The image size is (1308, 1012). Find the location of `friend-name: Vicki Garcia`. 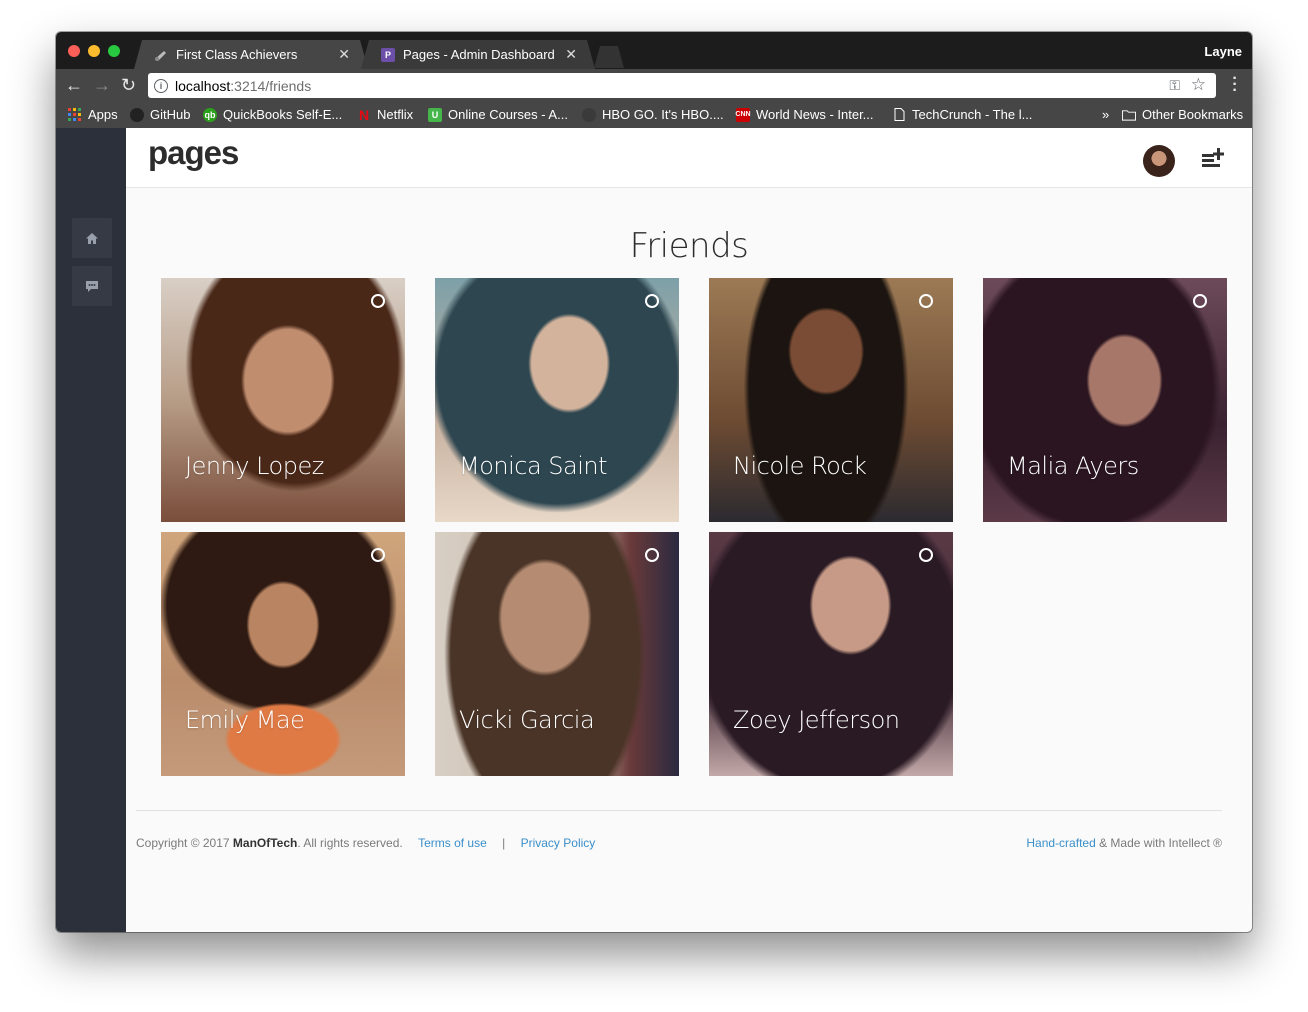

friend-name: Vicki Garcia is located at coordinates (527, 720).